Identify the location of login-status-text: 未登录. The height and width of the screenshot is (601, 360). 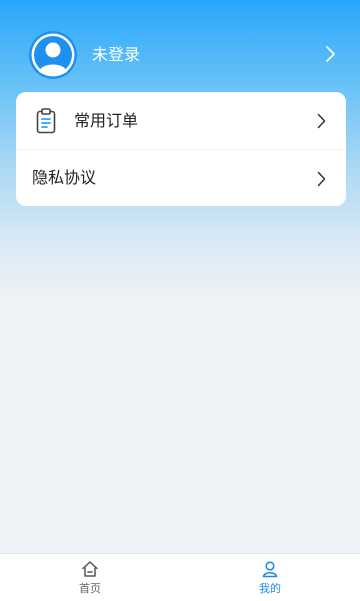
(116, 55).